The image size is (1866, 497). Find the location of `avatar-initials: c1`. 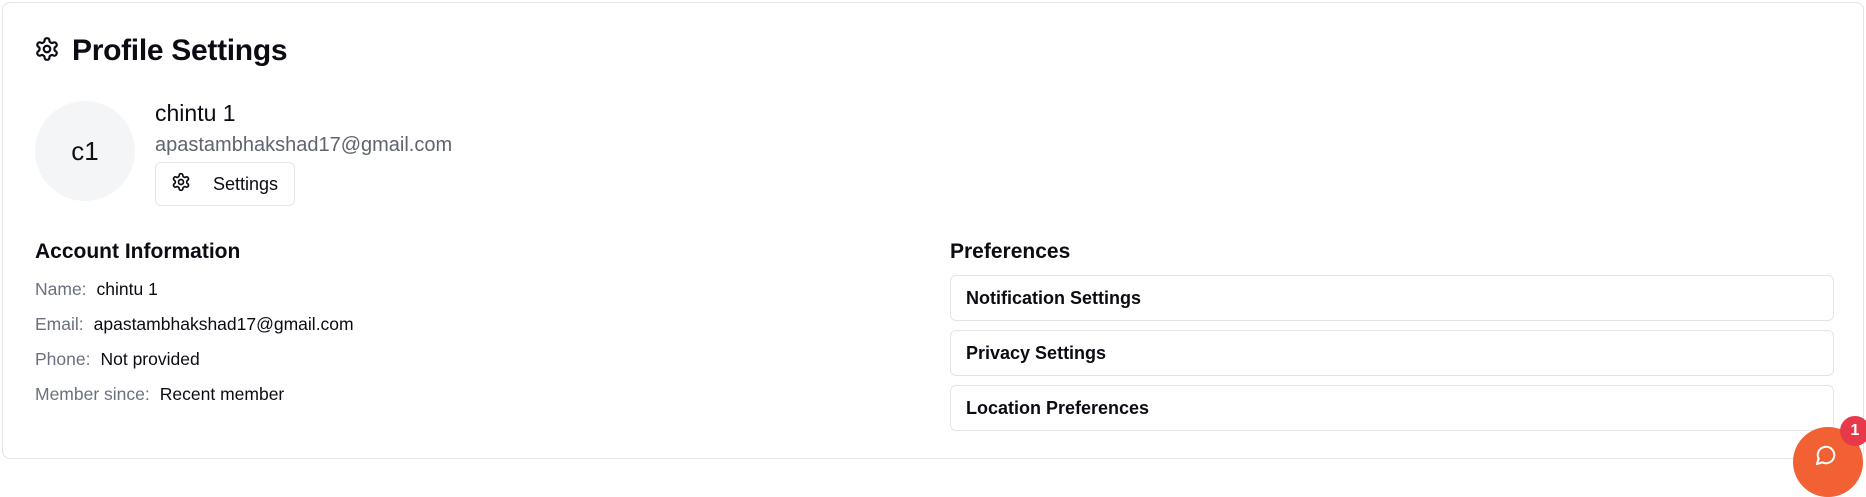

avatar-initials: c1 is located at coordinates (85, 150).